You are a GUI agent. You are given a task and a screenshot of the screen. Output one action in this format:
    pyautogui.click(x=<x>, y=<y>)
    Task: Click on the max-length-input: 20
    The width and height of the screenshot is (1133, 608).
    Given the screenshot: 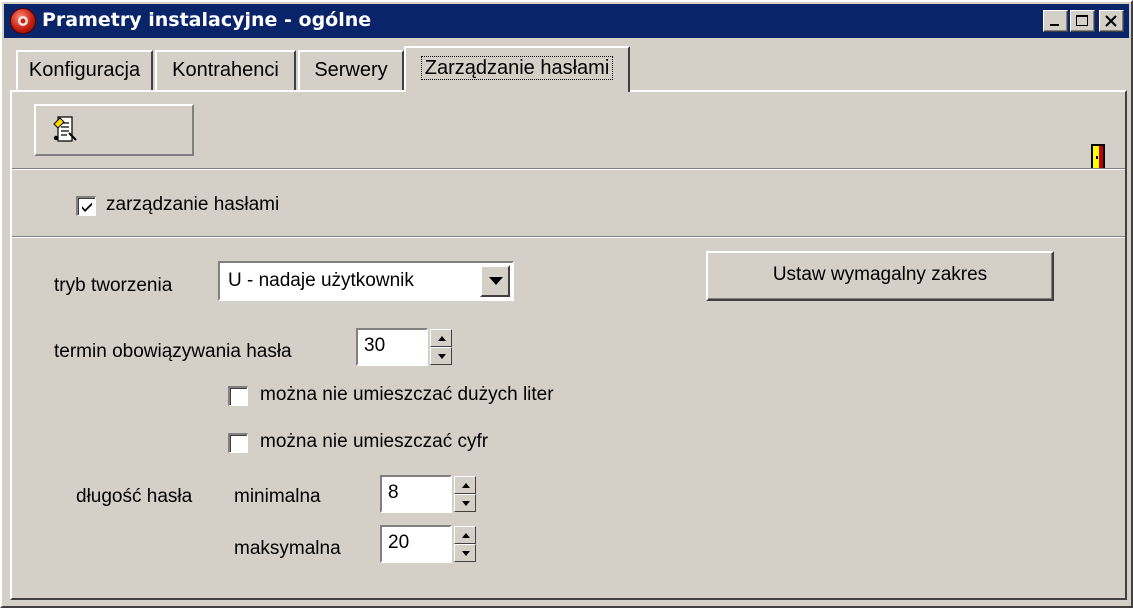 What is the action you would take?
    pyautogui.click(x=416, y=544)
    